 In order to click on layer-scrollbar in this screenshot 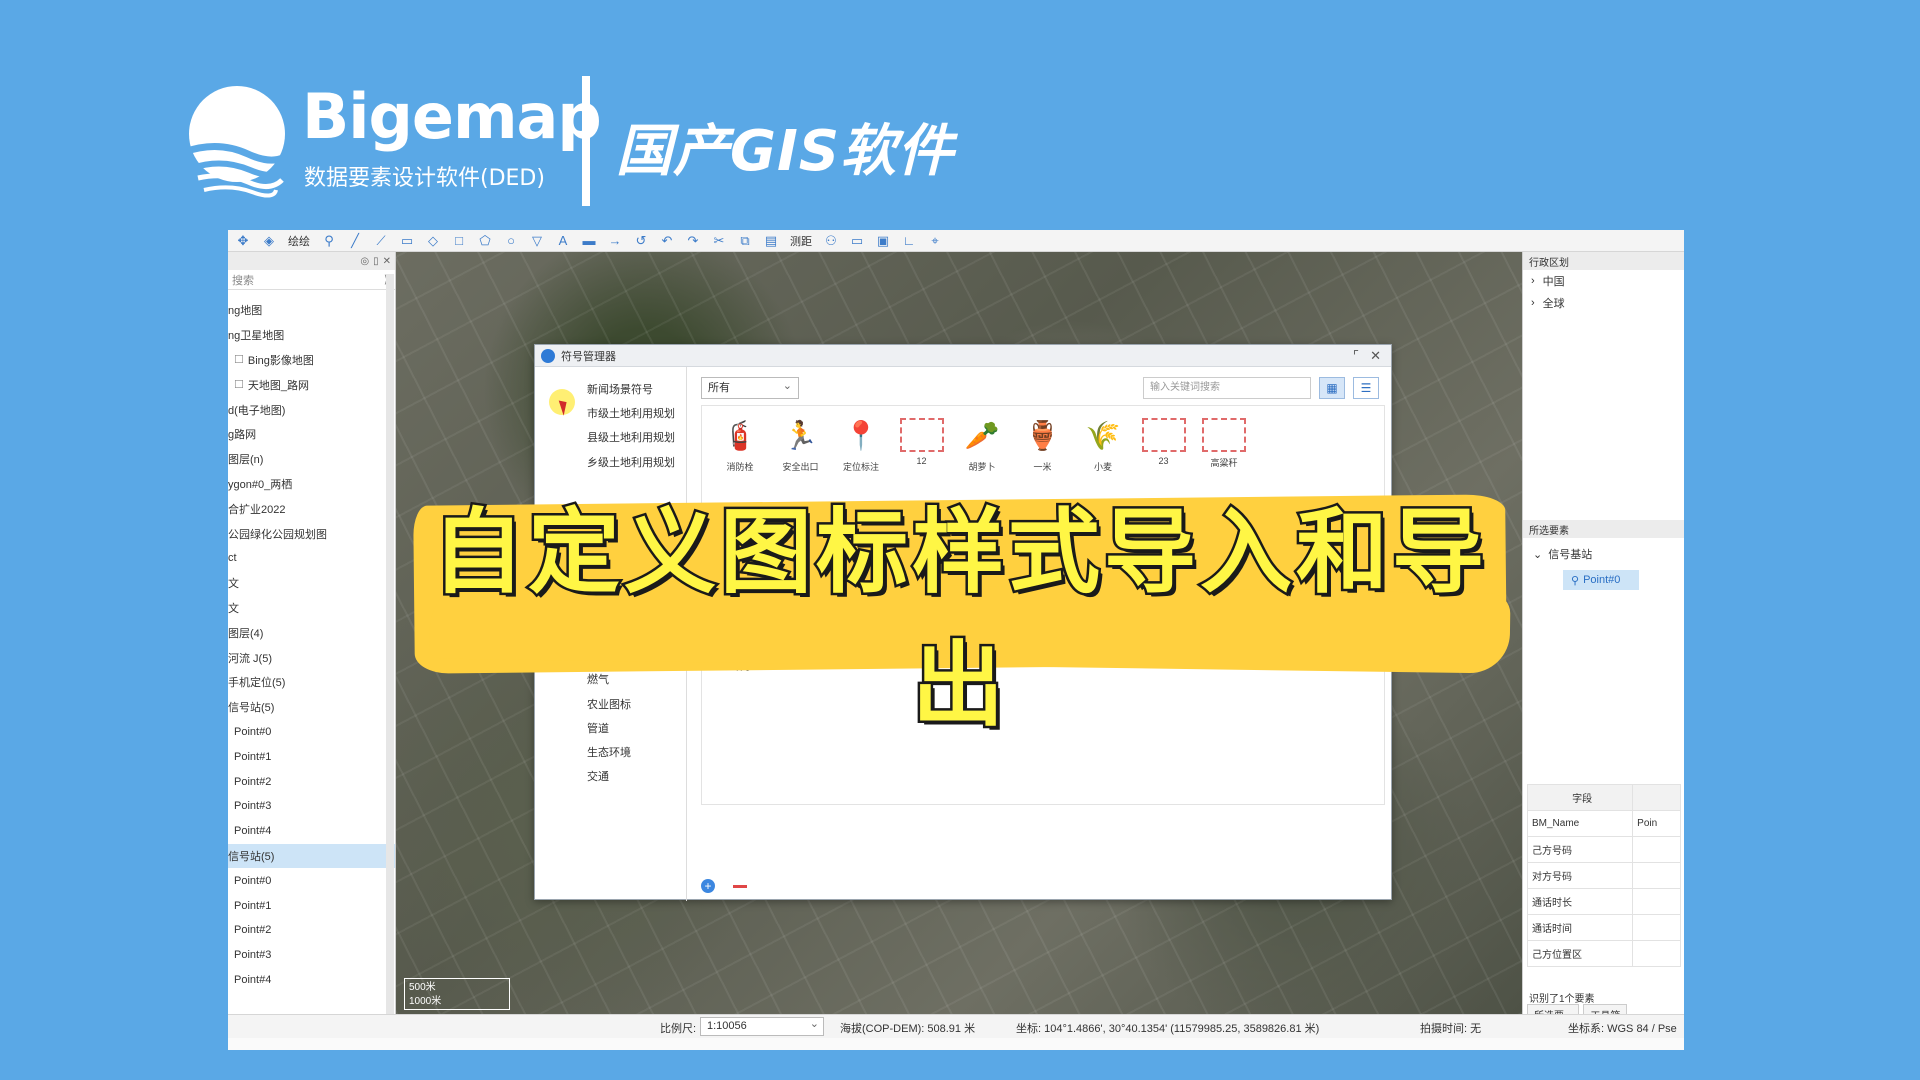, I will do `click(390, 644)`.